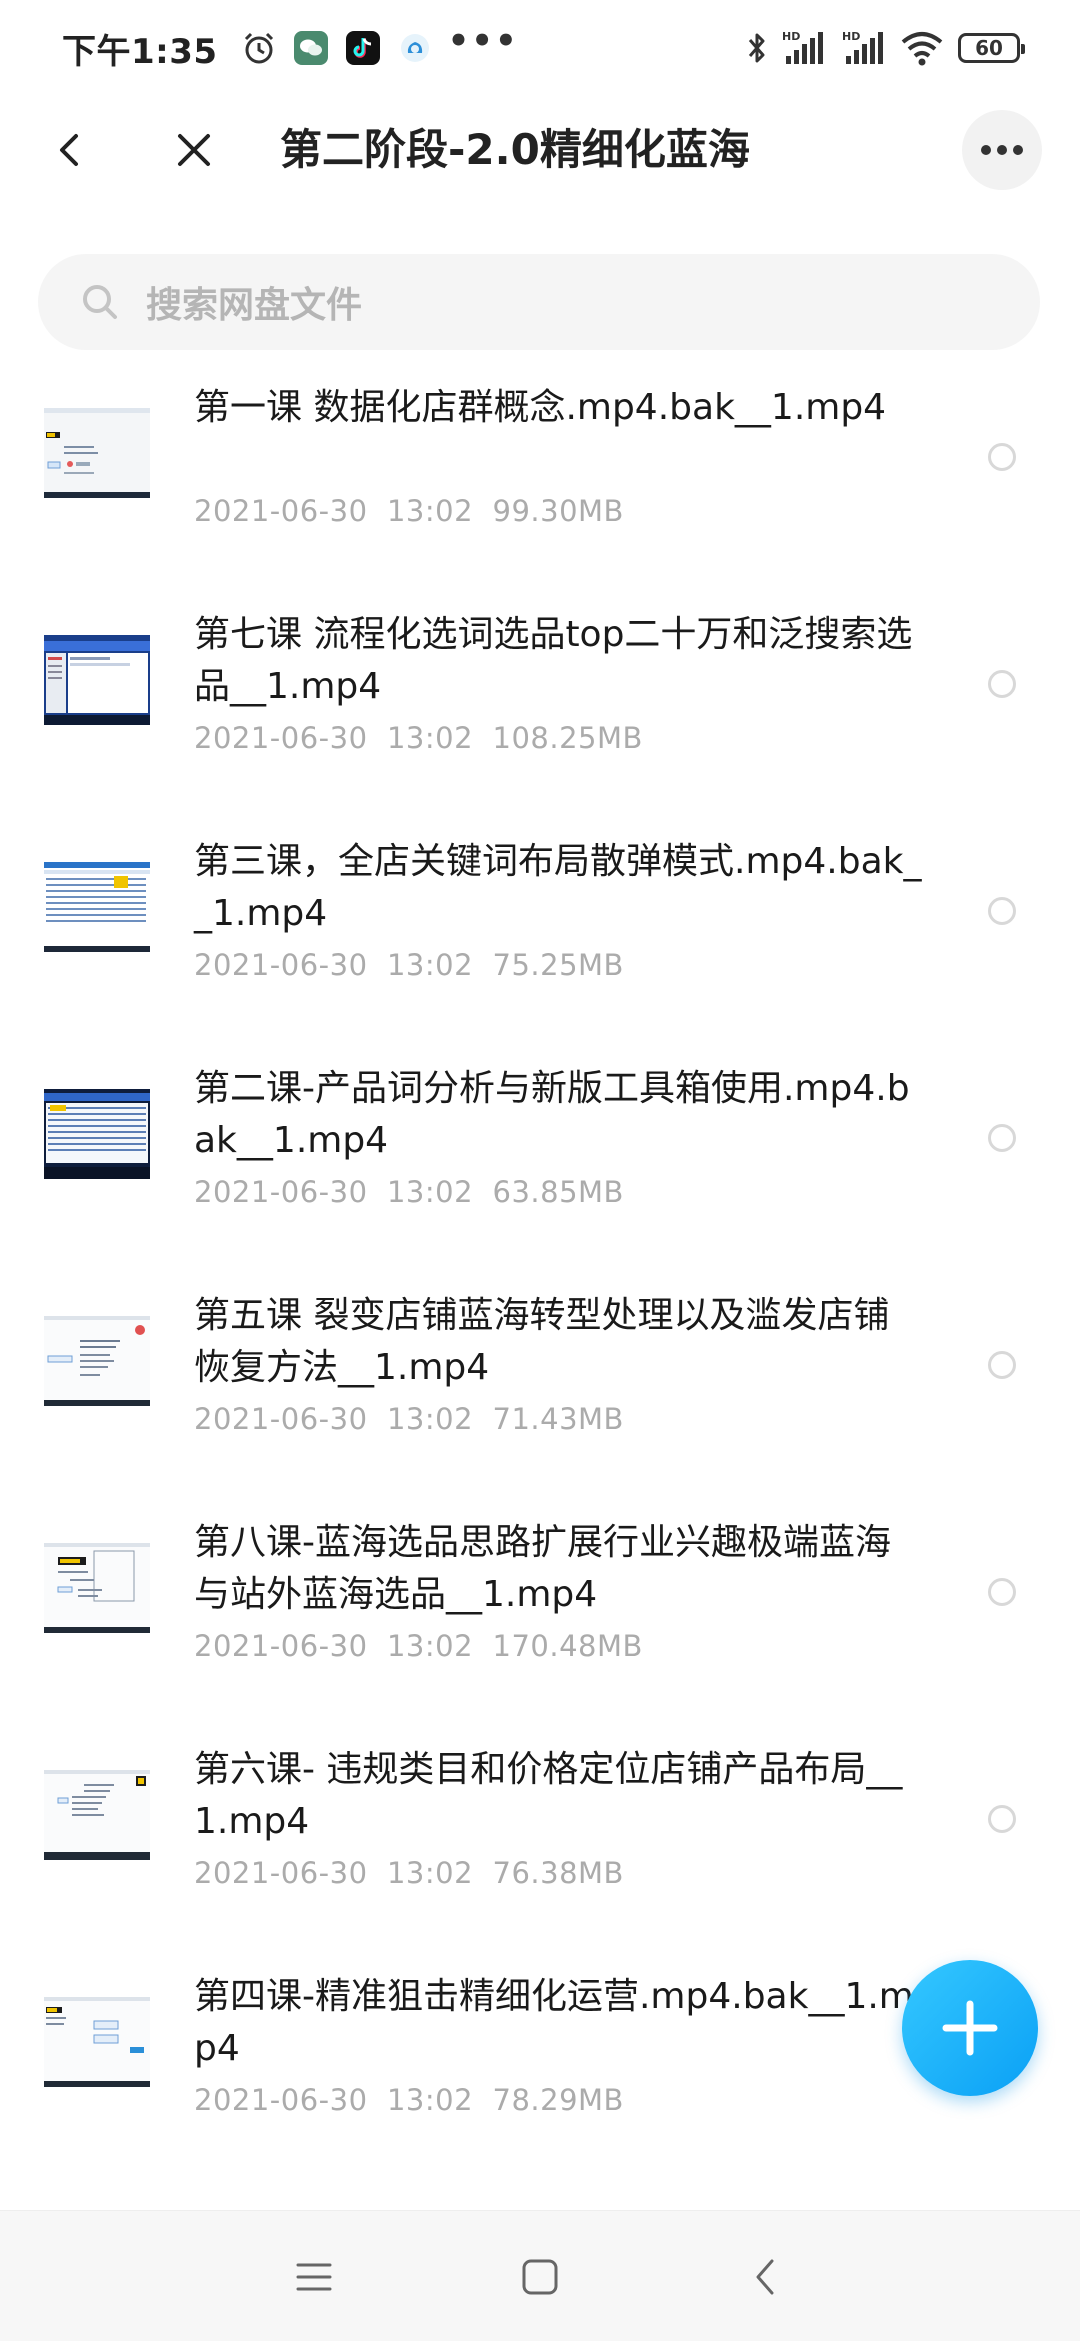 This screenshot has height=2341, width=1080. What do you see at coordinates (290, 47) in the screenshot?
I see `status-left: 下午1:35 •••` at bounding box center [290, 47].